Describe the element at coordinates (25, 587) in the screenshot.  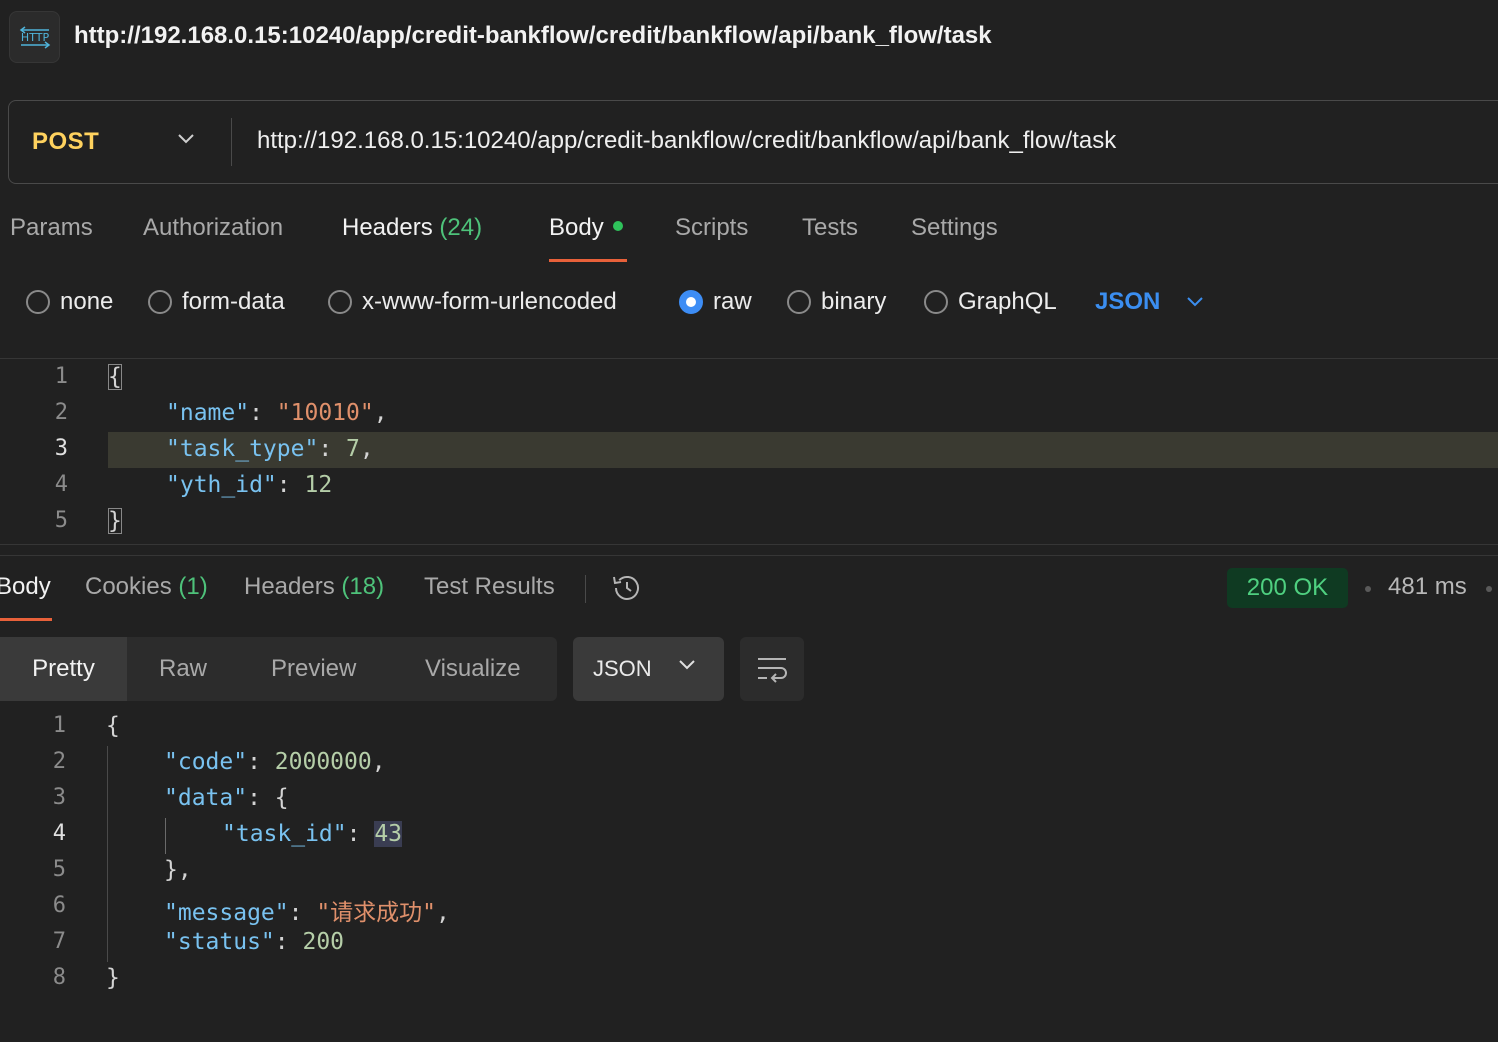
I see `resp-tab-body: Body` at that location.